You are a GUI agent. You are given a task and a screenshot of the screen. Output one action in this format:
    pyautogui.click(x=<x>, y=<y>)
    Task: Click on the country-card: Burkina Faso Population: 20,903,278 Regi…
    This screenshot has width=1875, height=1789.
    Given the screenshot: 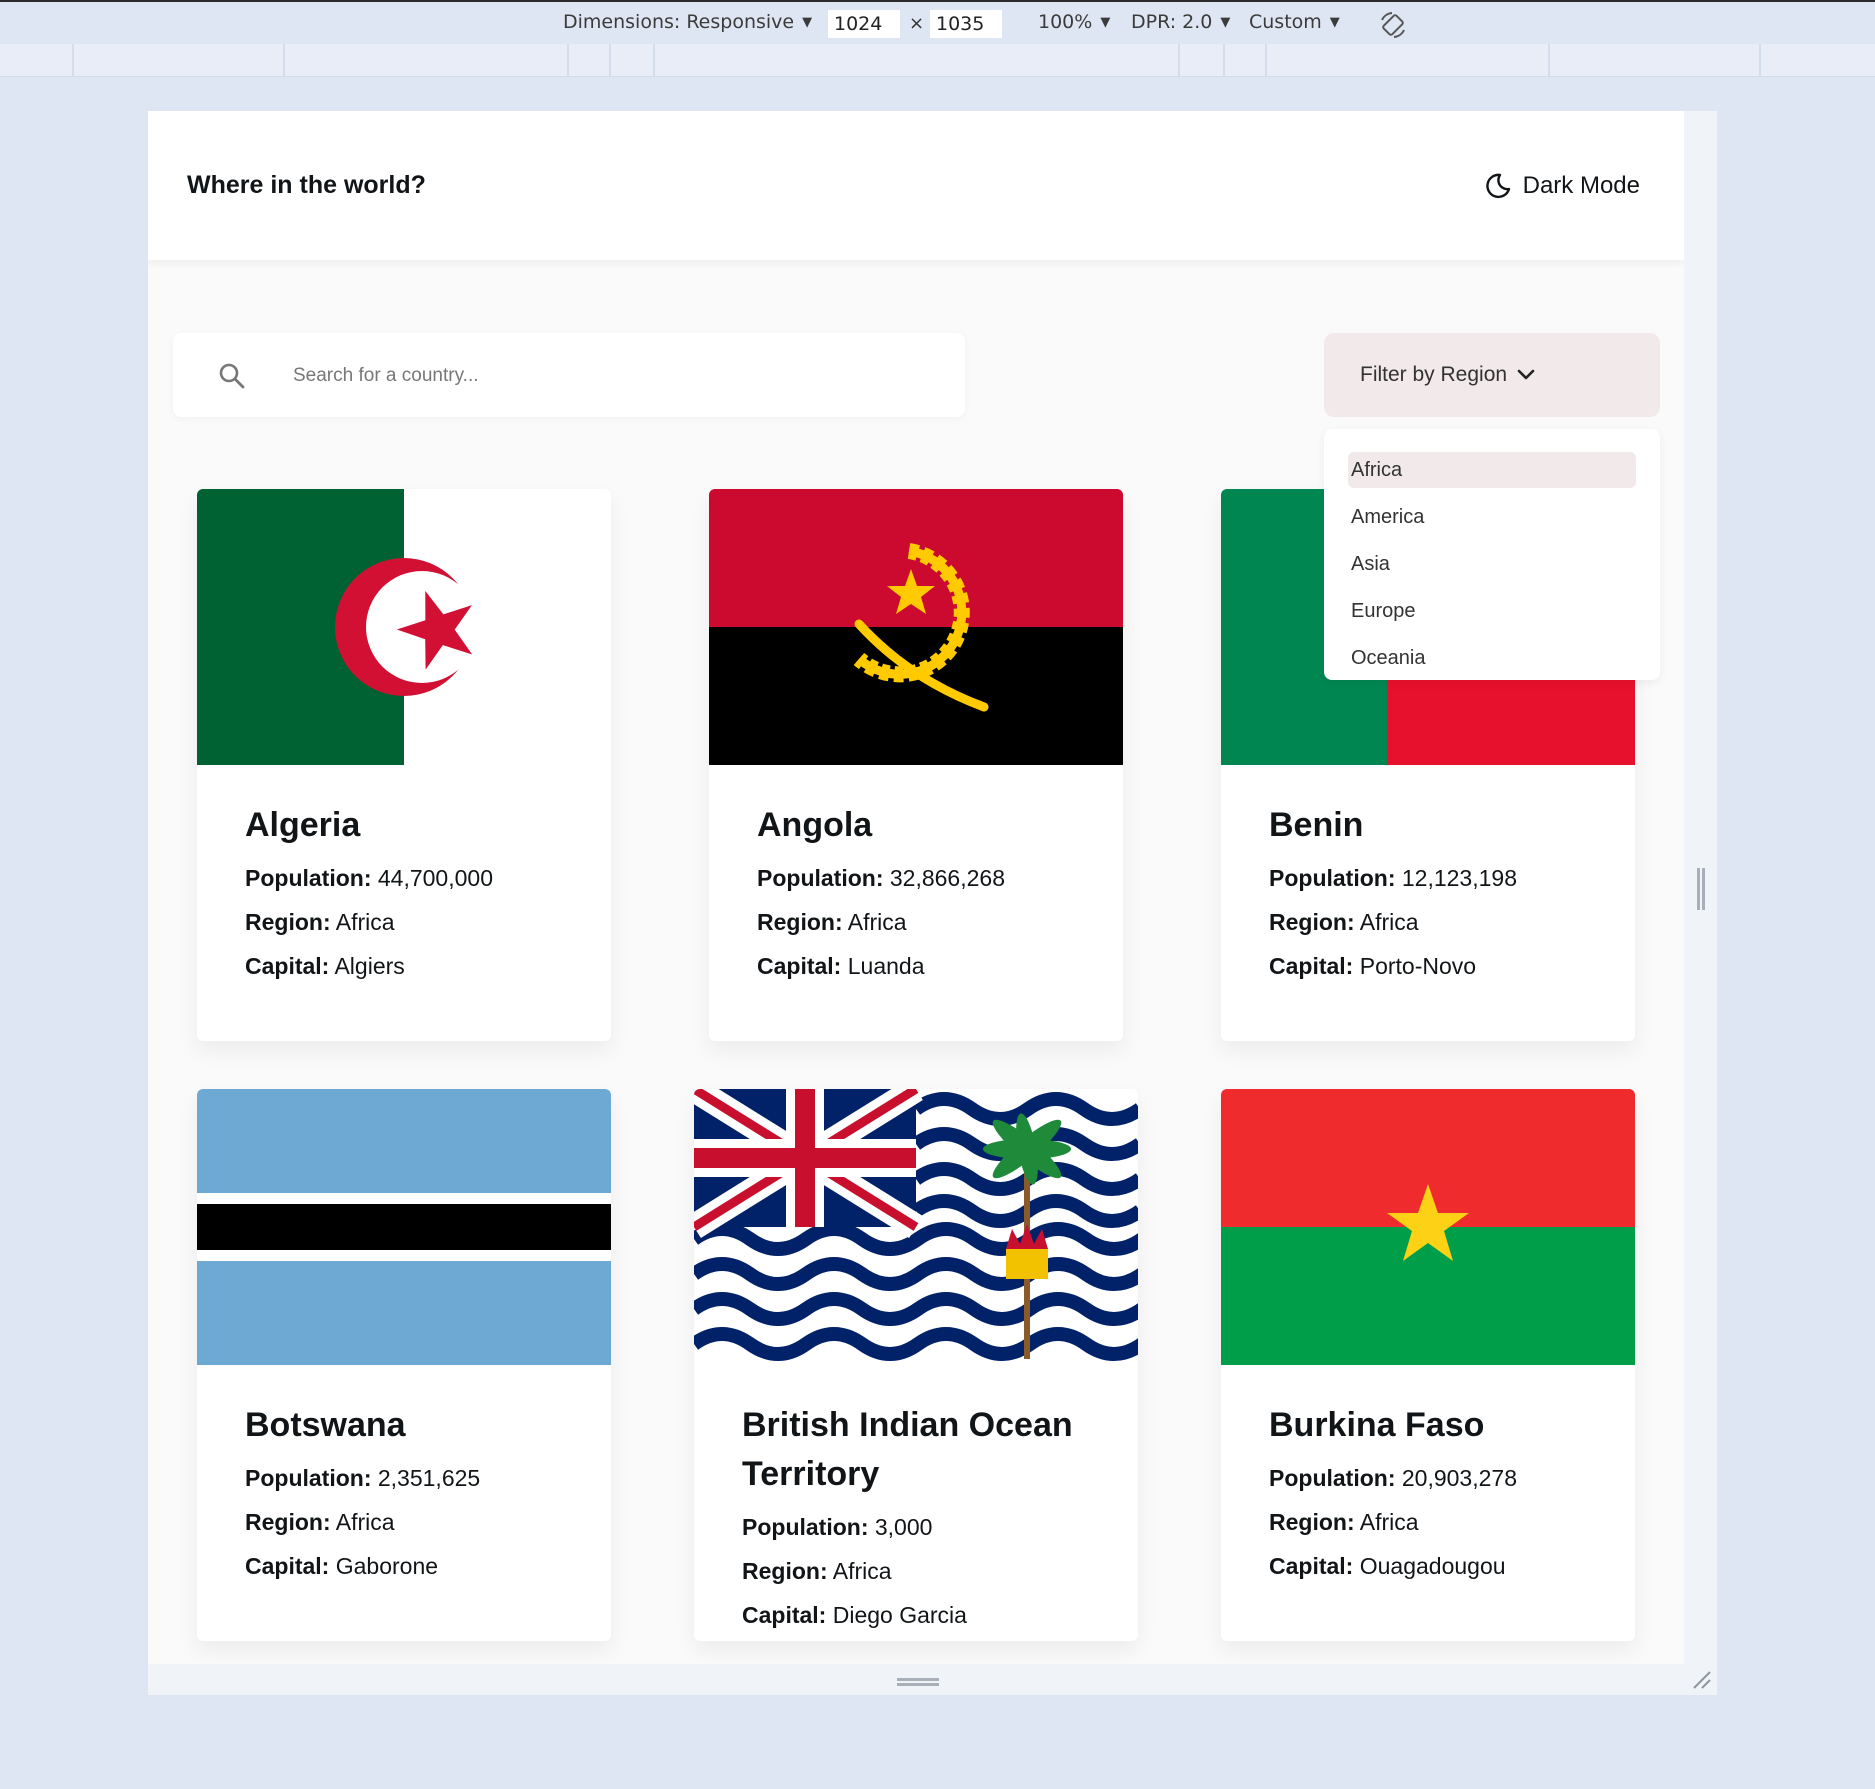 What is the action you would take?
    pyautogui.click(x=1428, y=1365)
    